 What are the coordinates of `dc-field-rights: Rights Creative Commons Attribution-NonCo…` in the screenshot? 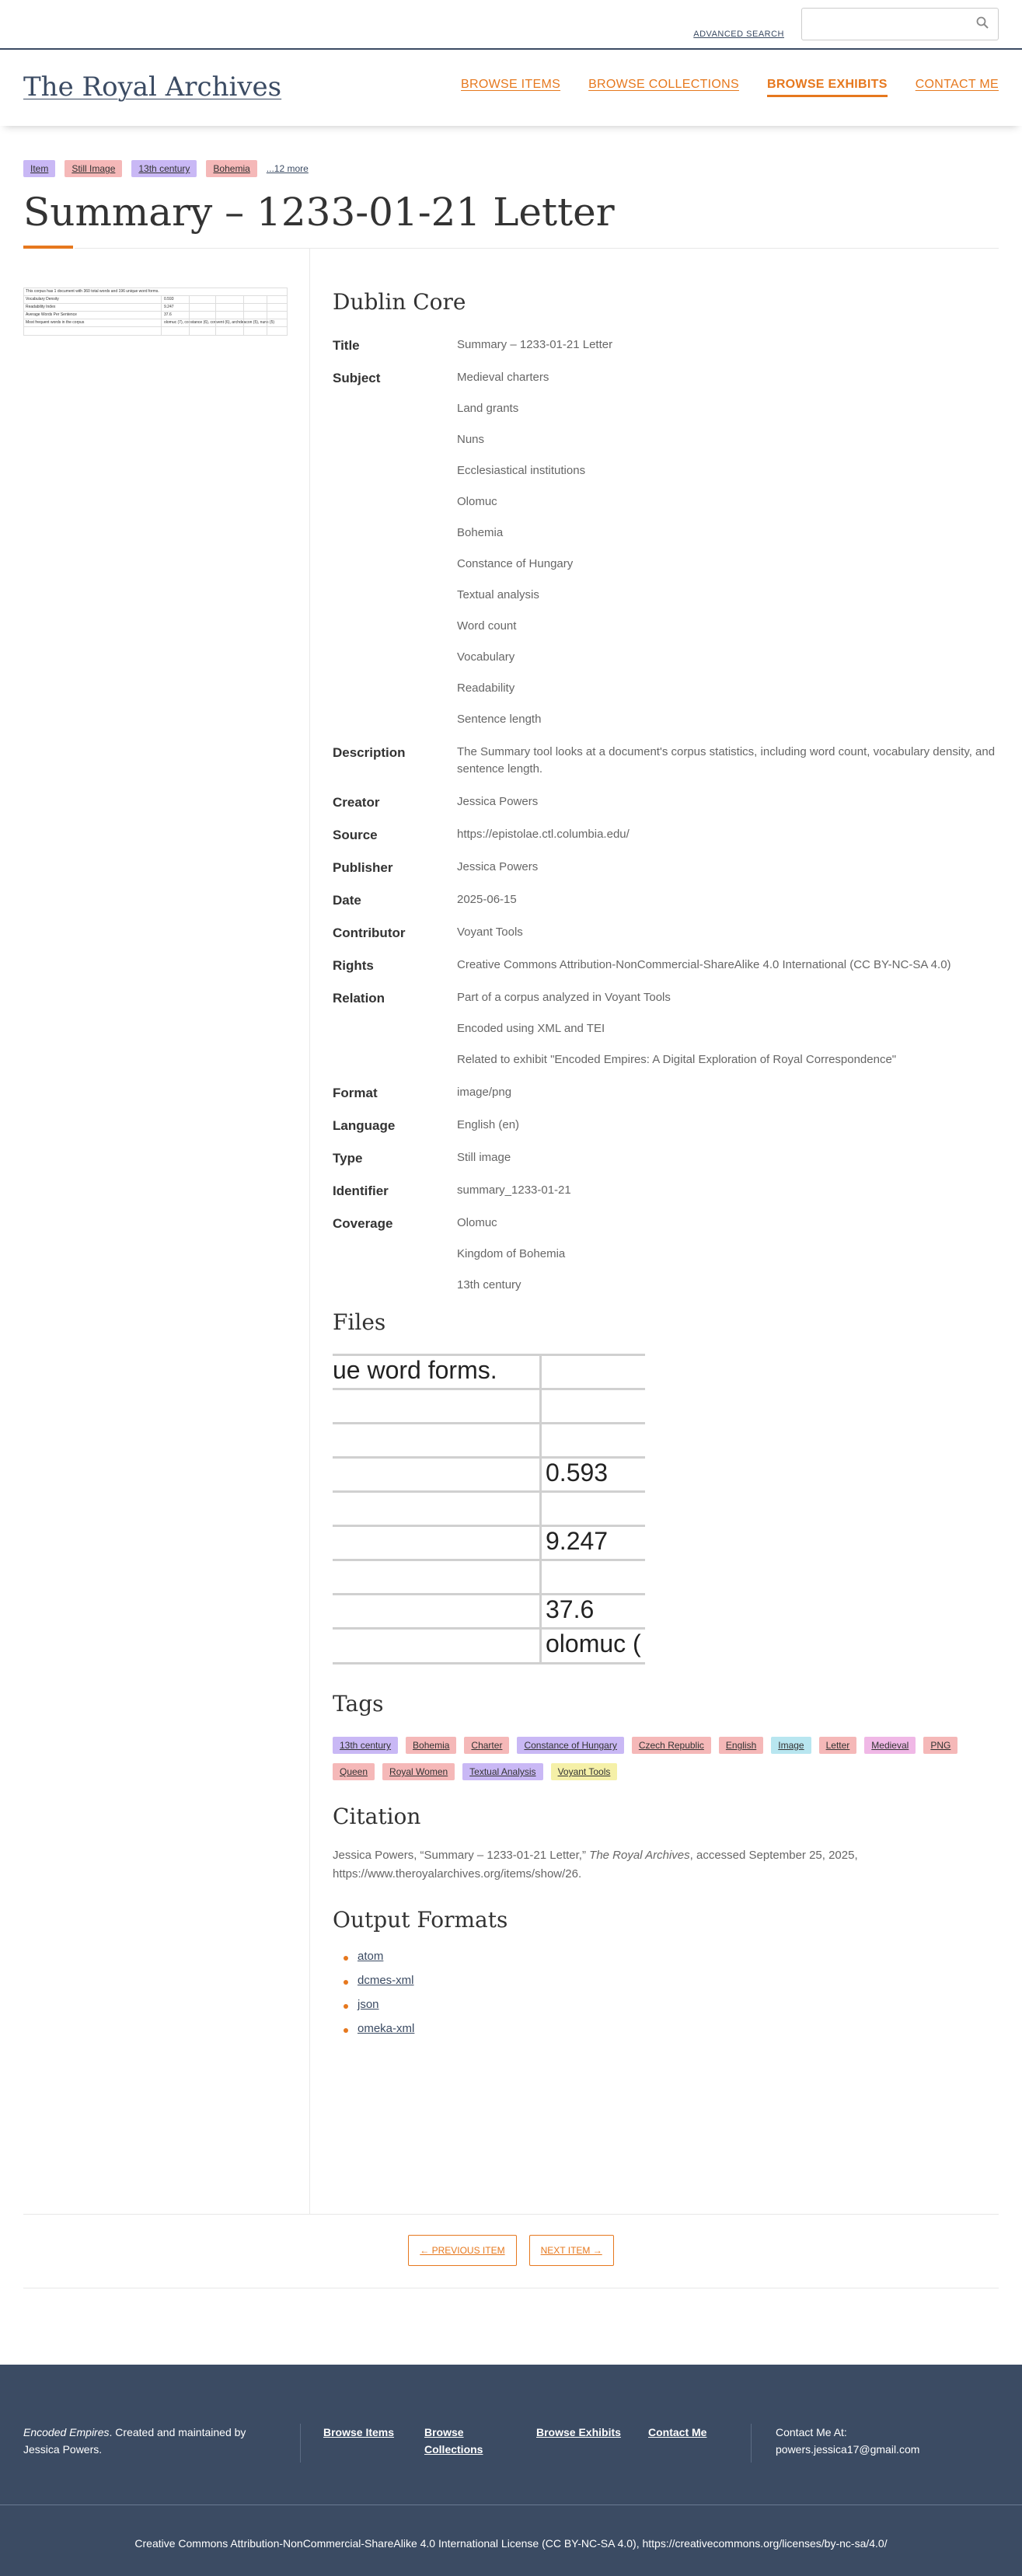 It's located at (666, 965).